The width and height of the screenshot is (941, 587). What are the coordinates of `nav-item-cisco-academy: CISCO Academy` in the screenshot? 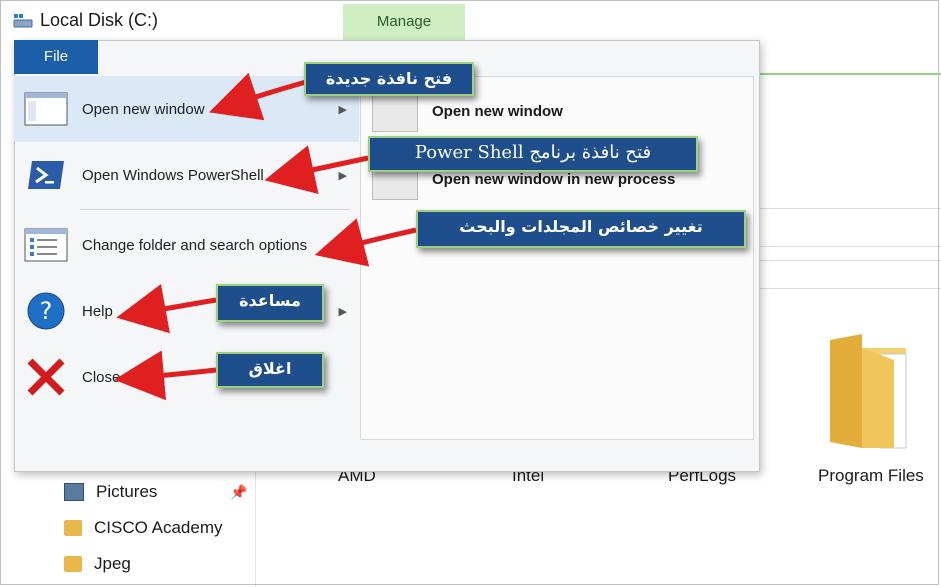 It's located at (143, 528).